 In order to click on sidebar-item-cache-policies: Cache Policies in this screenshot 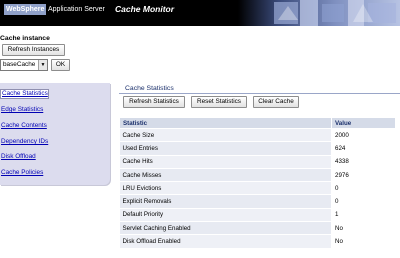, I will do `click(55, 173)`.